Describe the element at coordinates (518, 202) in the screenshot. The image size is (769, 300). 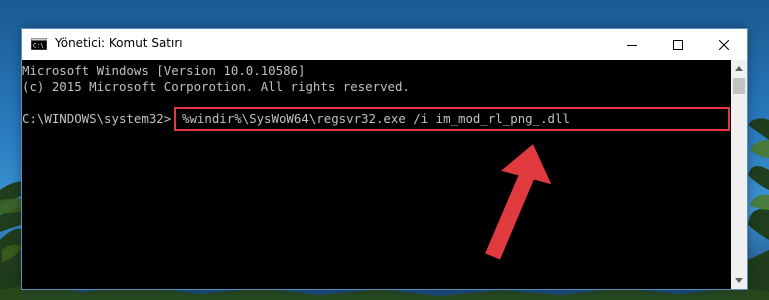
I see `red-arrow-icon` at that location.